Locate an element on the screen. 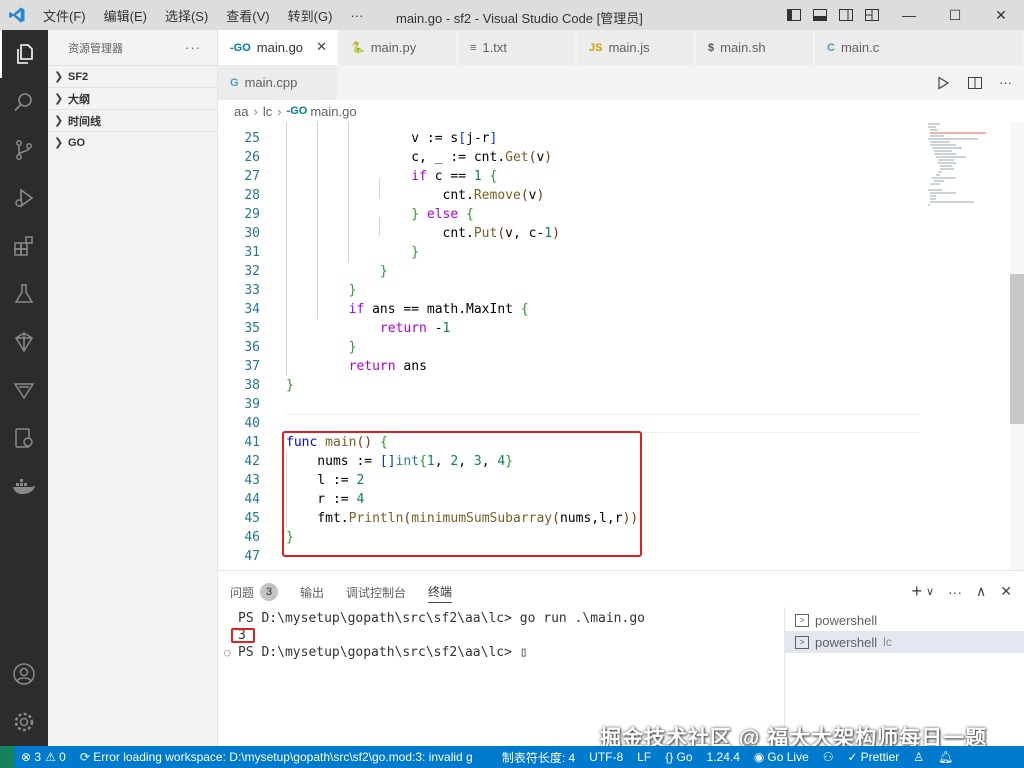 This screenshot has height=768, width=1024. tab-main-go: -GO main.go ✕ is located at coordinates (278, 47).